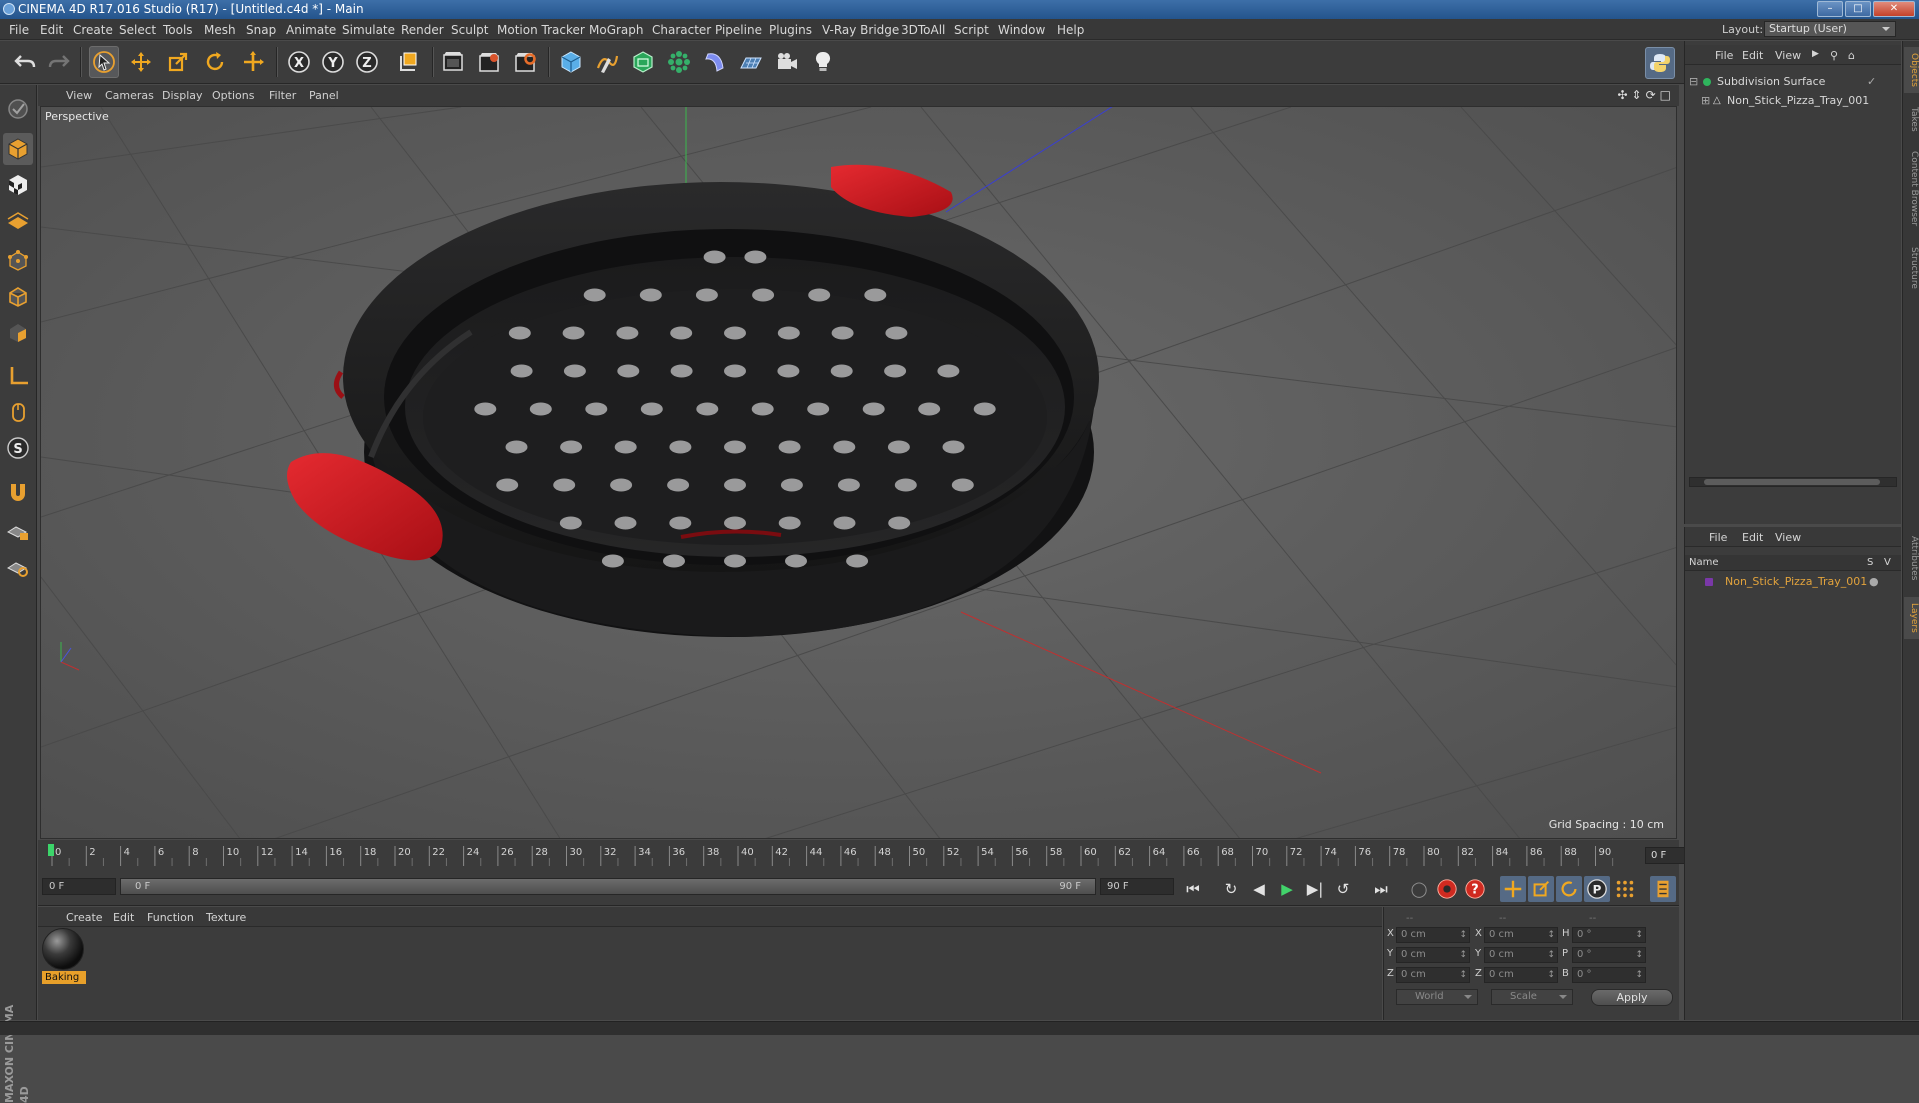 This screenshot has height=1103, width=1919. Describe the element at coordinates (1911, 268) in the screenshot. I see `tab-structure: Structure` at that location.